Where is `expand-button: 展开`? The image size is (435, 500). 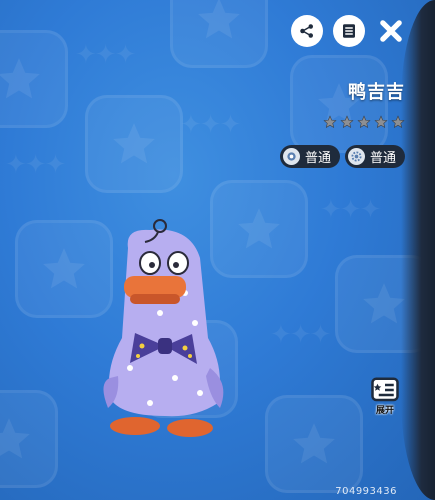 expand-button: 展开 is located at coordinates (385, 396).